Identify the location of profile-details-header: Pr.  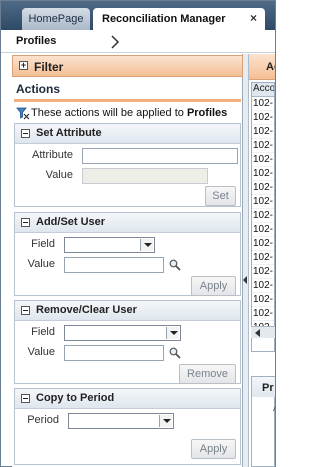
(263, 387).